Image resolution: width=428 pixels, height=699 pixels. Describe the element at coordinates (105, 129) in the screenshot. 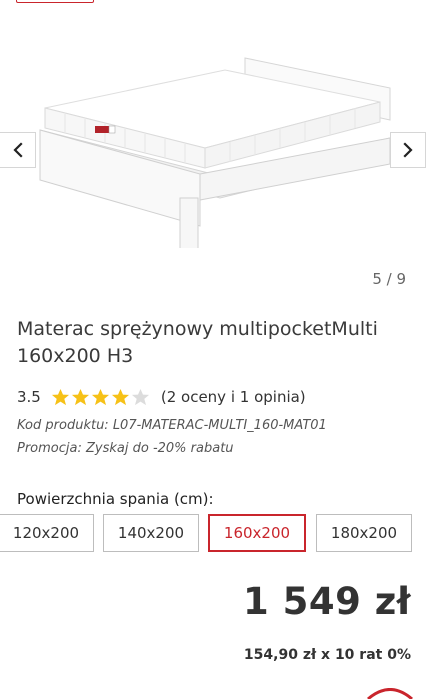

I see `brand-label-icon` at that location.